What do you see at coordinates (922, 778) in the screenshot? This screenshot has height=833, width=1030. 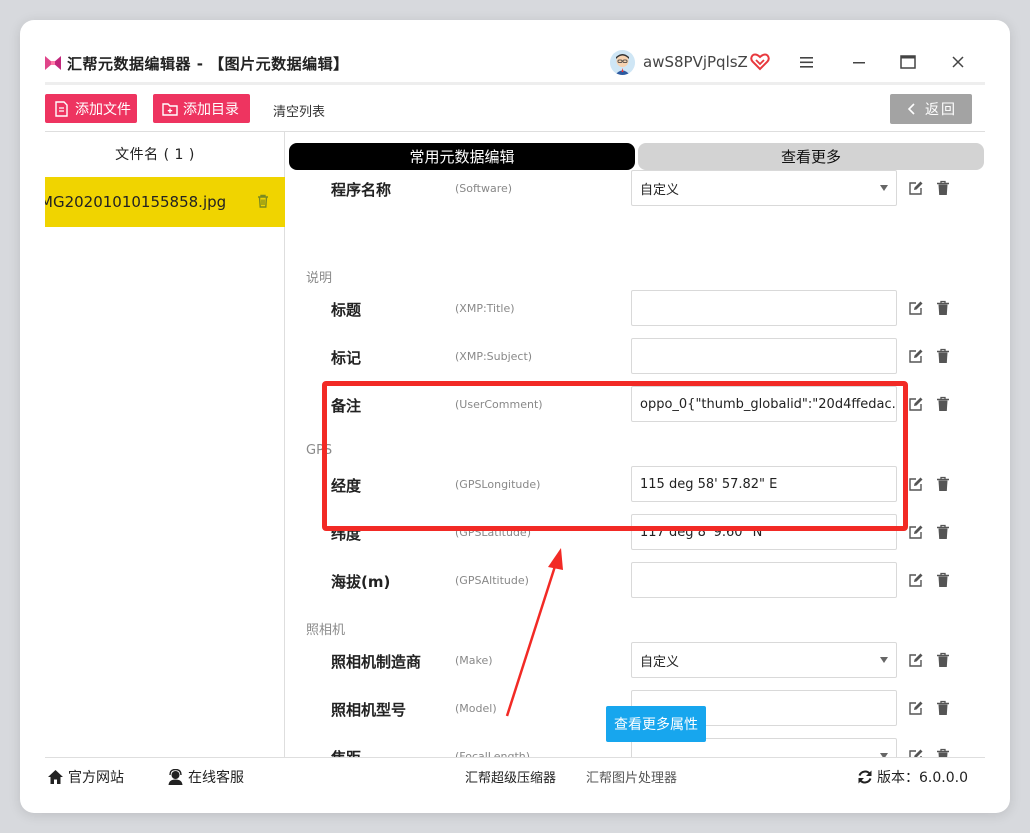 I see `version-label: 版本：6.0.0.0` at bounding box center [922, 778].